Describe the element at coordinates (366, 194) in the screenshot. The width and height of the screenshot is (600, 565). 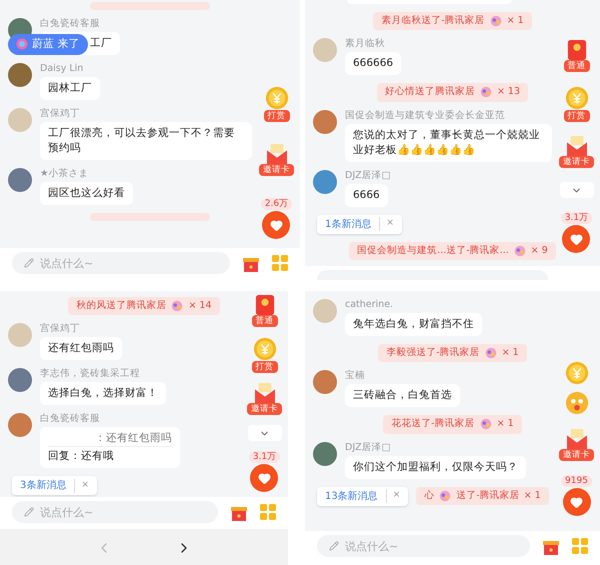
I see `message-text: 6666` at that location.